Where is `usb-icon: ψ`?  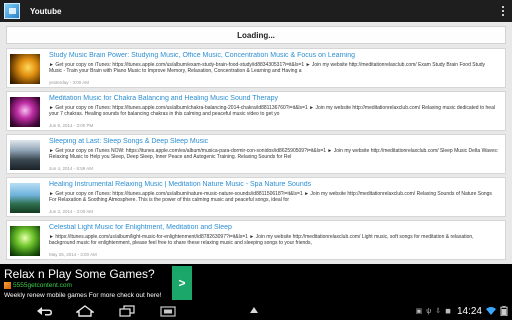
usb-icon: ψ is located at coordinates (429, 311).